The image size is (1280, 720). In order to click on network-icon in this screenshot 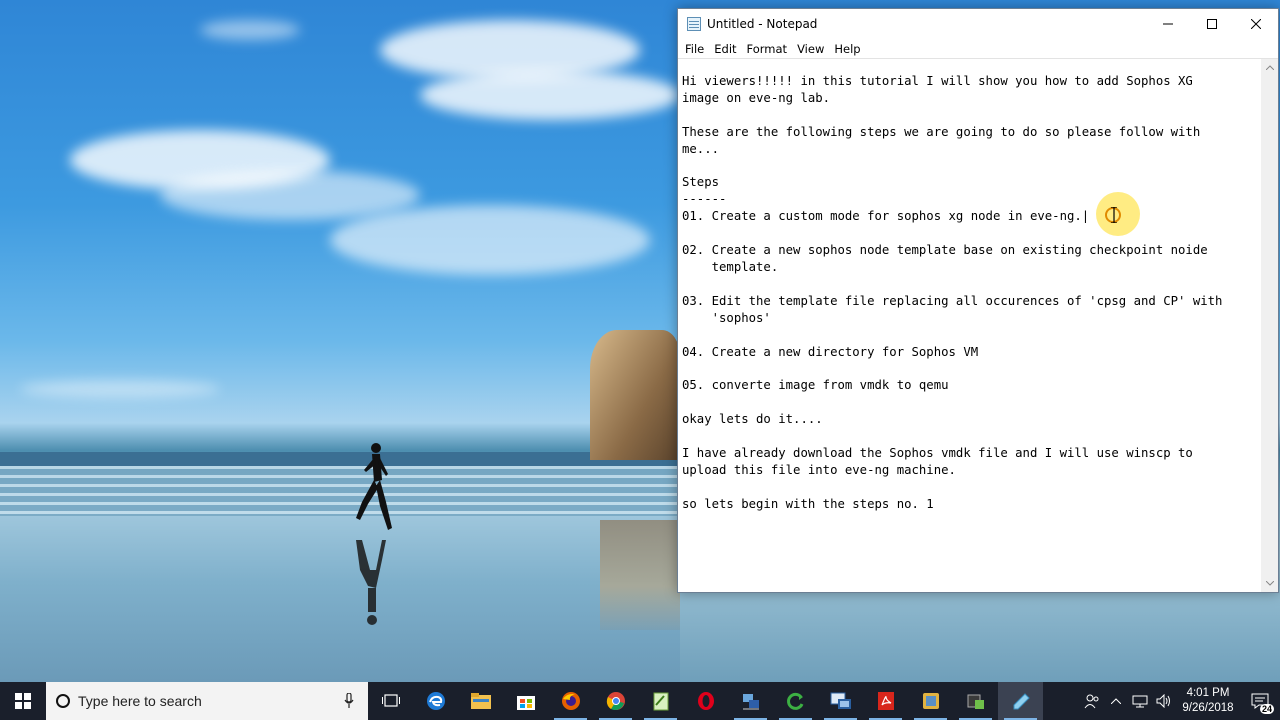, I will do `click(1140, 701)`.